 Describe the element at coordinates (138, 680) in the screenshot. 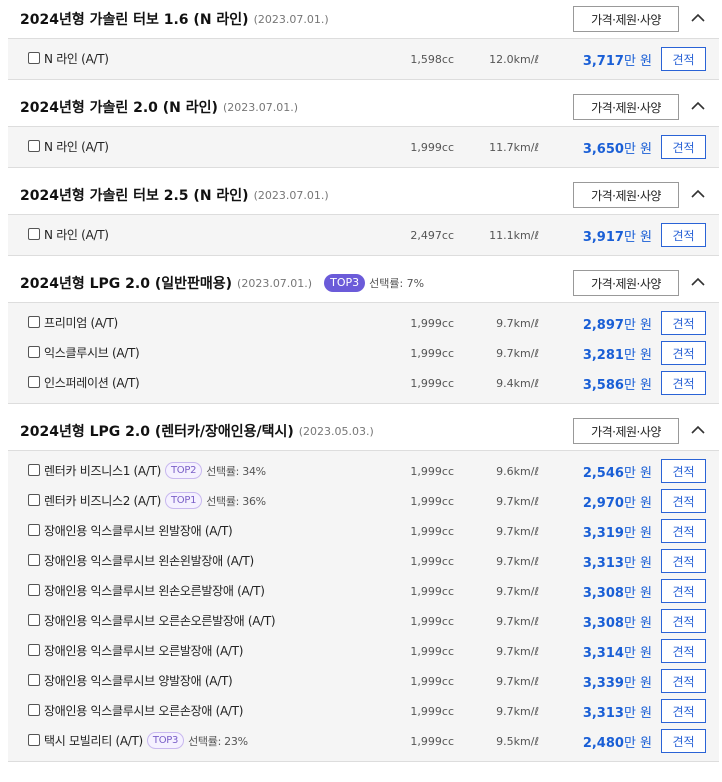

I see `trim-label: 장애인용 익스클루시브 양발장애 (A/T)` at that location.